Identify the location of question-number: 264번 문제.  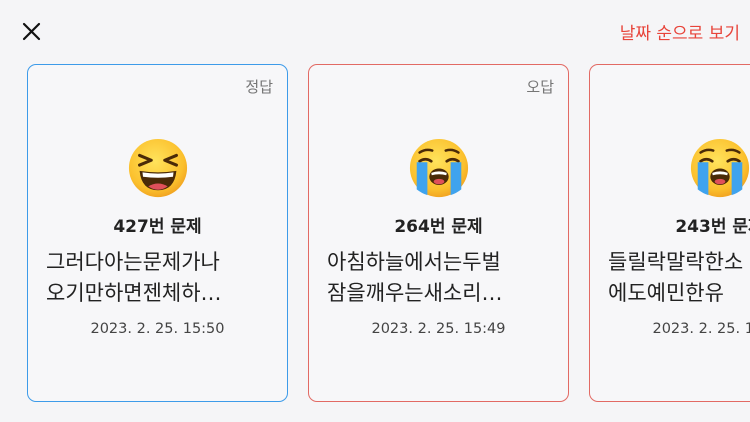
(438, 227).